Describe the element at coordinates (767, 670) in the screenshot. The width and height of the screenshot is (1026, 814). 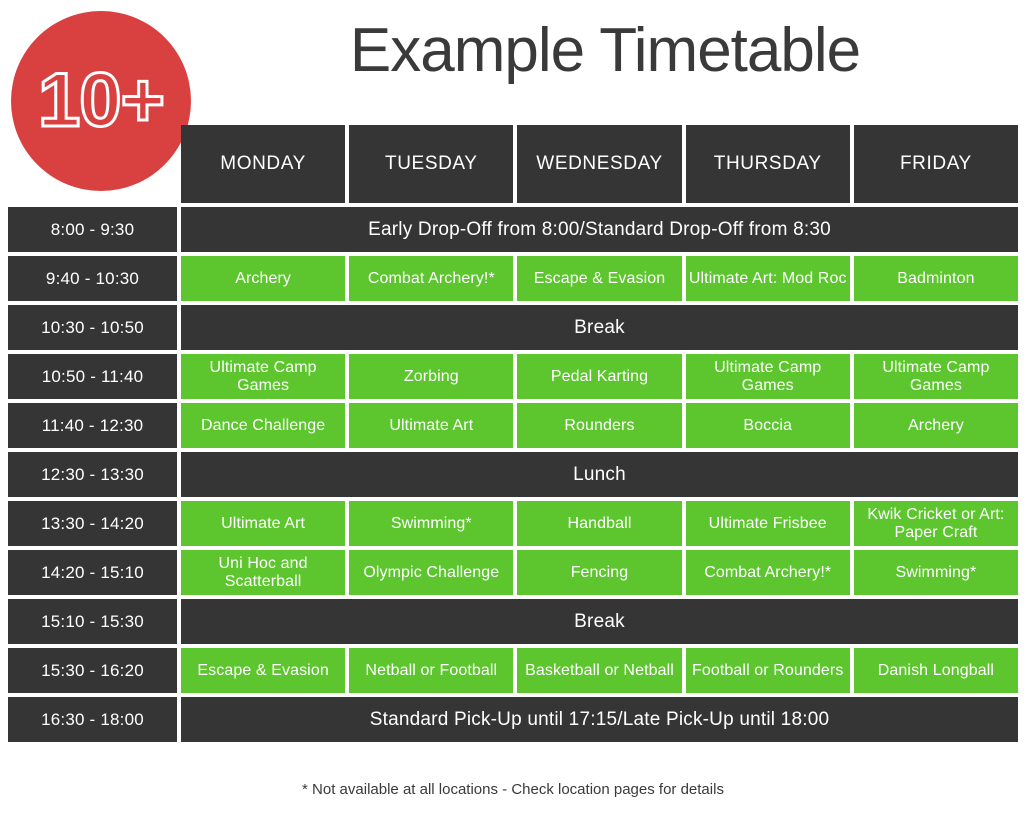
I see `activity-cell: Football or Rounders` at that location.